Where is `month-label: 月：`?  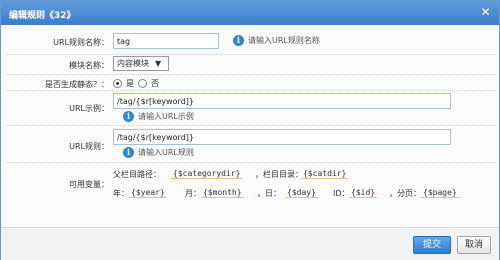
month-label: 月： is located at coordinates (193, 193).